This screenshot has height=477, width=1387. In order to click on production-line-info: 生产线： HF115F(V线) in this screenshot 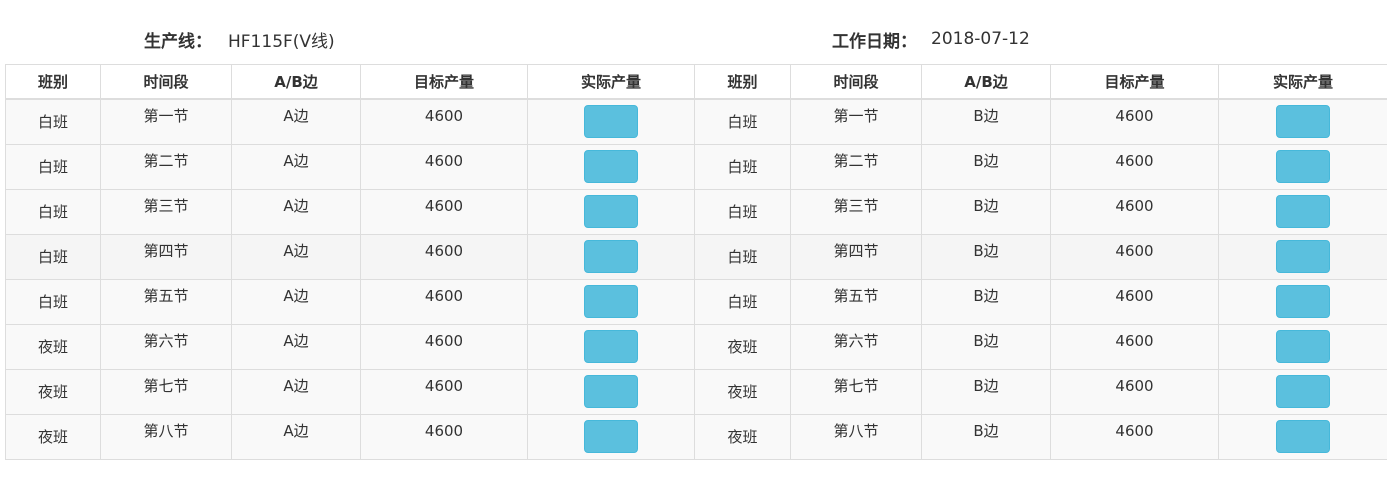, I will do `click(239, 39)`.